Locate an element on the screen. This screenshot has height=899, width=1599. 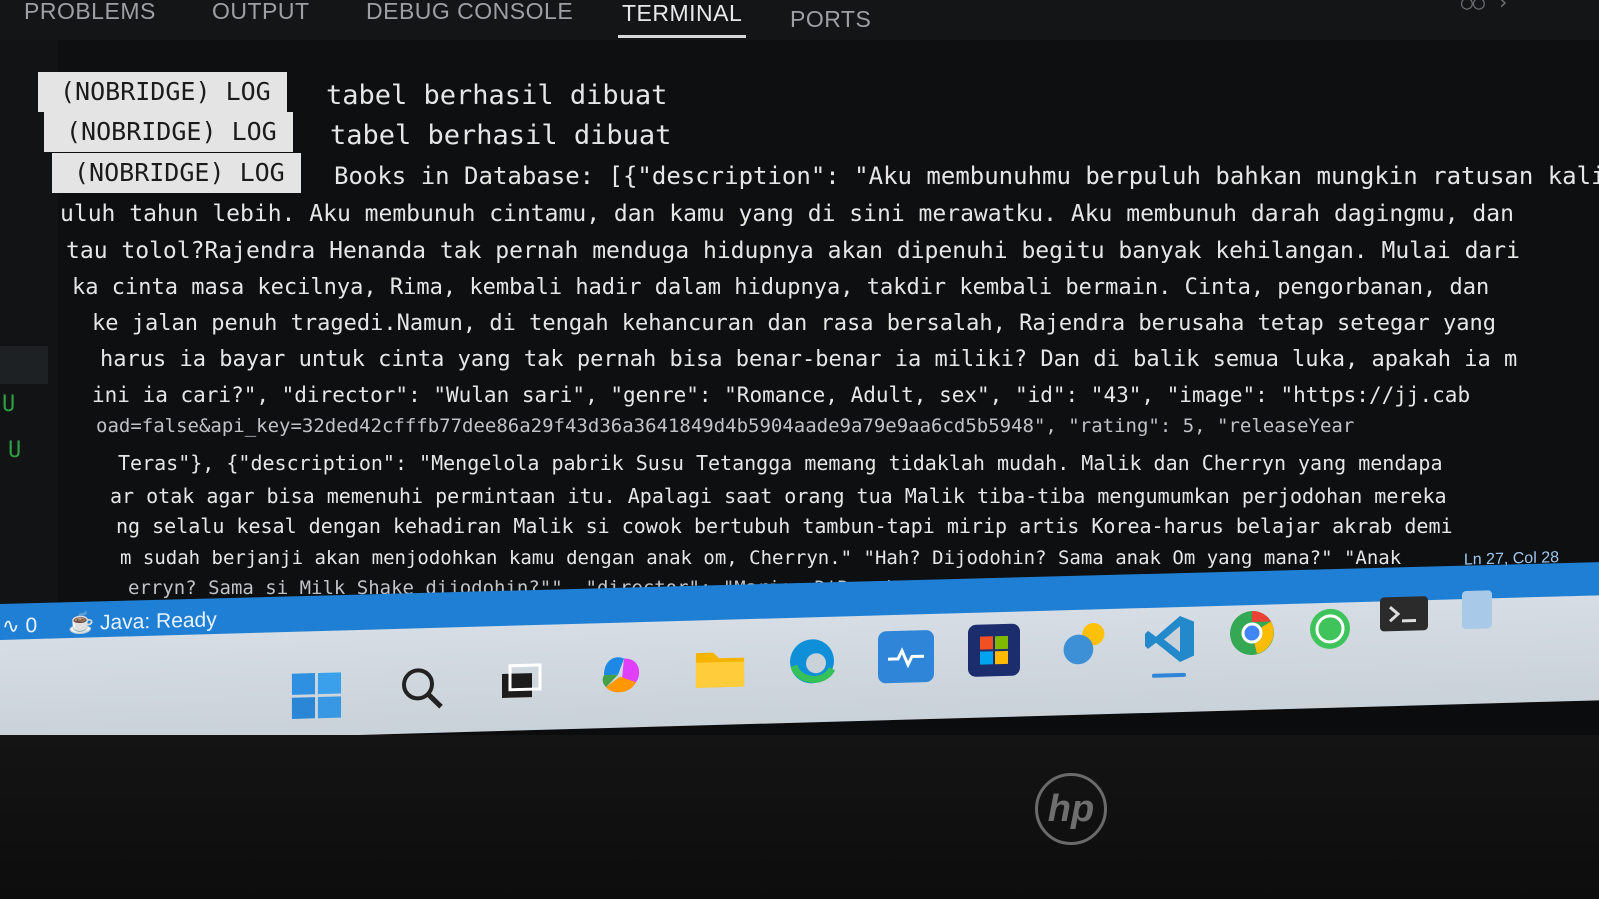
ports-indicator: ∿ 0 is located at coordinates (19, 626).